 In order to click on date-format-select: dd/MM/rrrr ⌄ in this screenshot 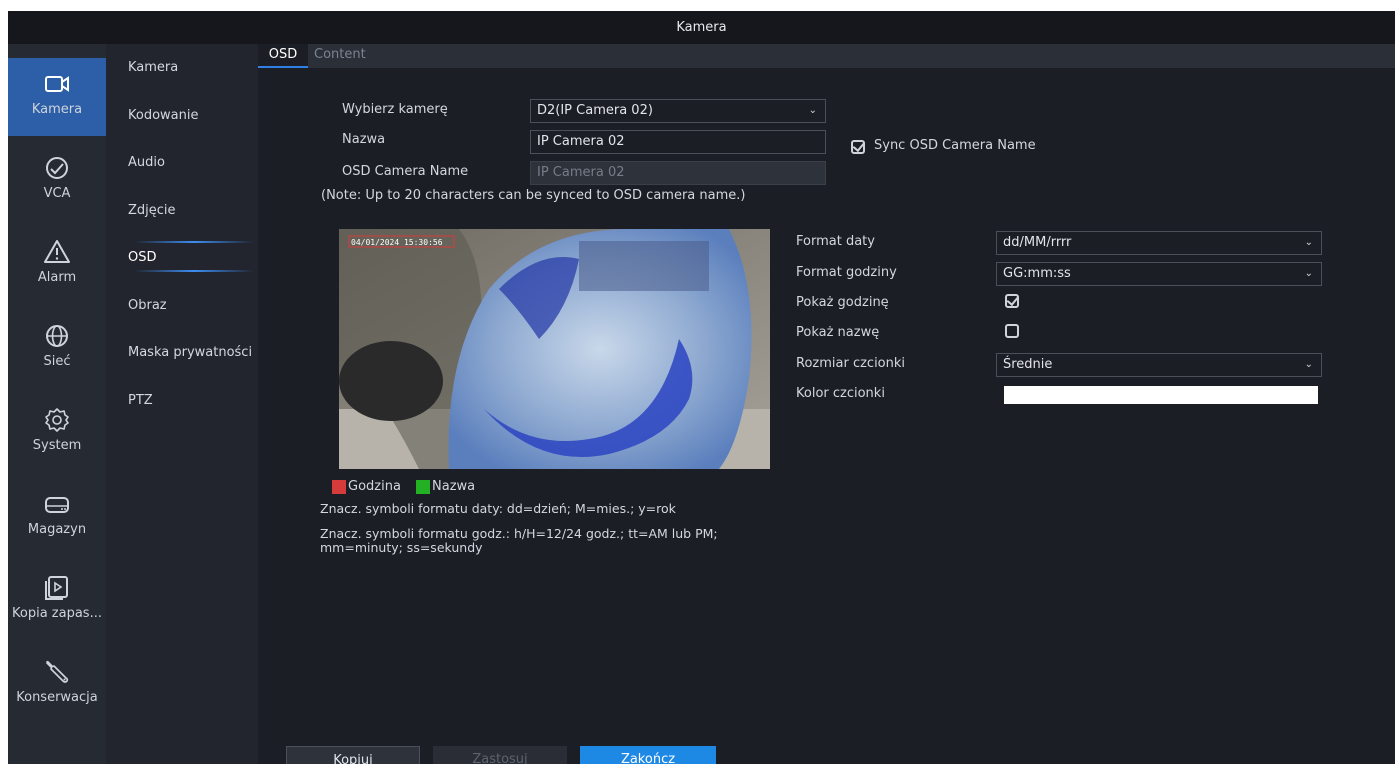, I will do `click(1159, 243)`.